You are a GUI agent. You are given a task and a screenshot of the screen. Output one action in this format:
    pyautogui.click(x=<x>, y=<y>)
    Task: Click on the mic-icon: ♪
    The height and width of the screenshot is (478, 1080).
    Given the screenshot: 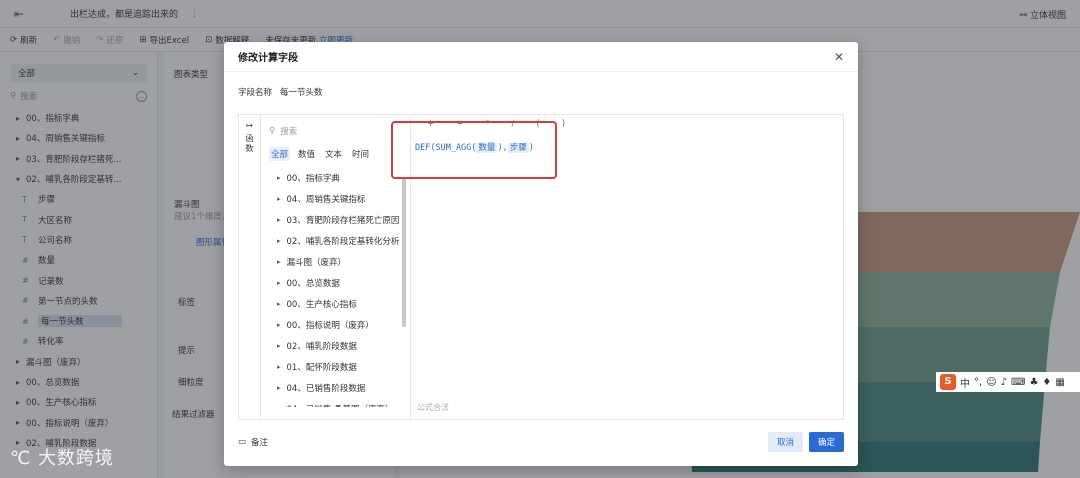 What is the action you would take?
    pyautogui.click(x=1004, y=382)
    